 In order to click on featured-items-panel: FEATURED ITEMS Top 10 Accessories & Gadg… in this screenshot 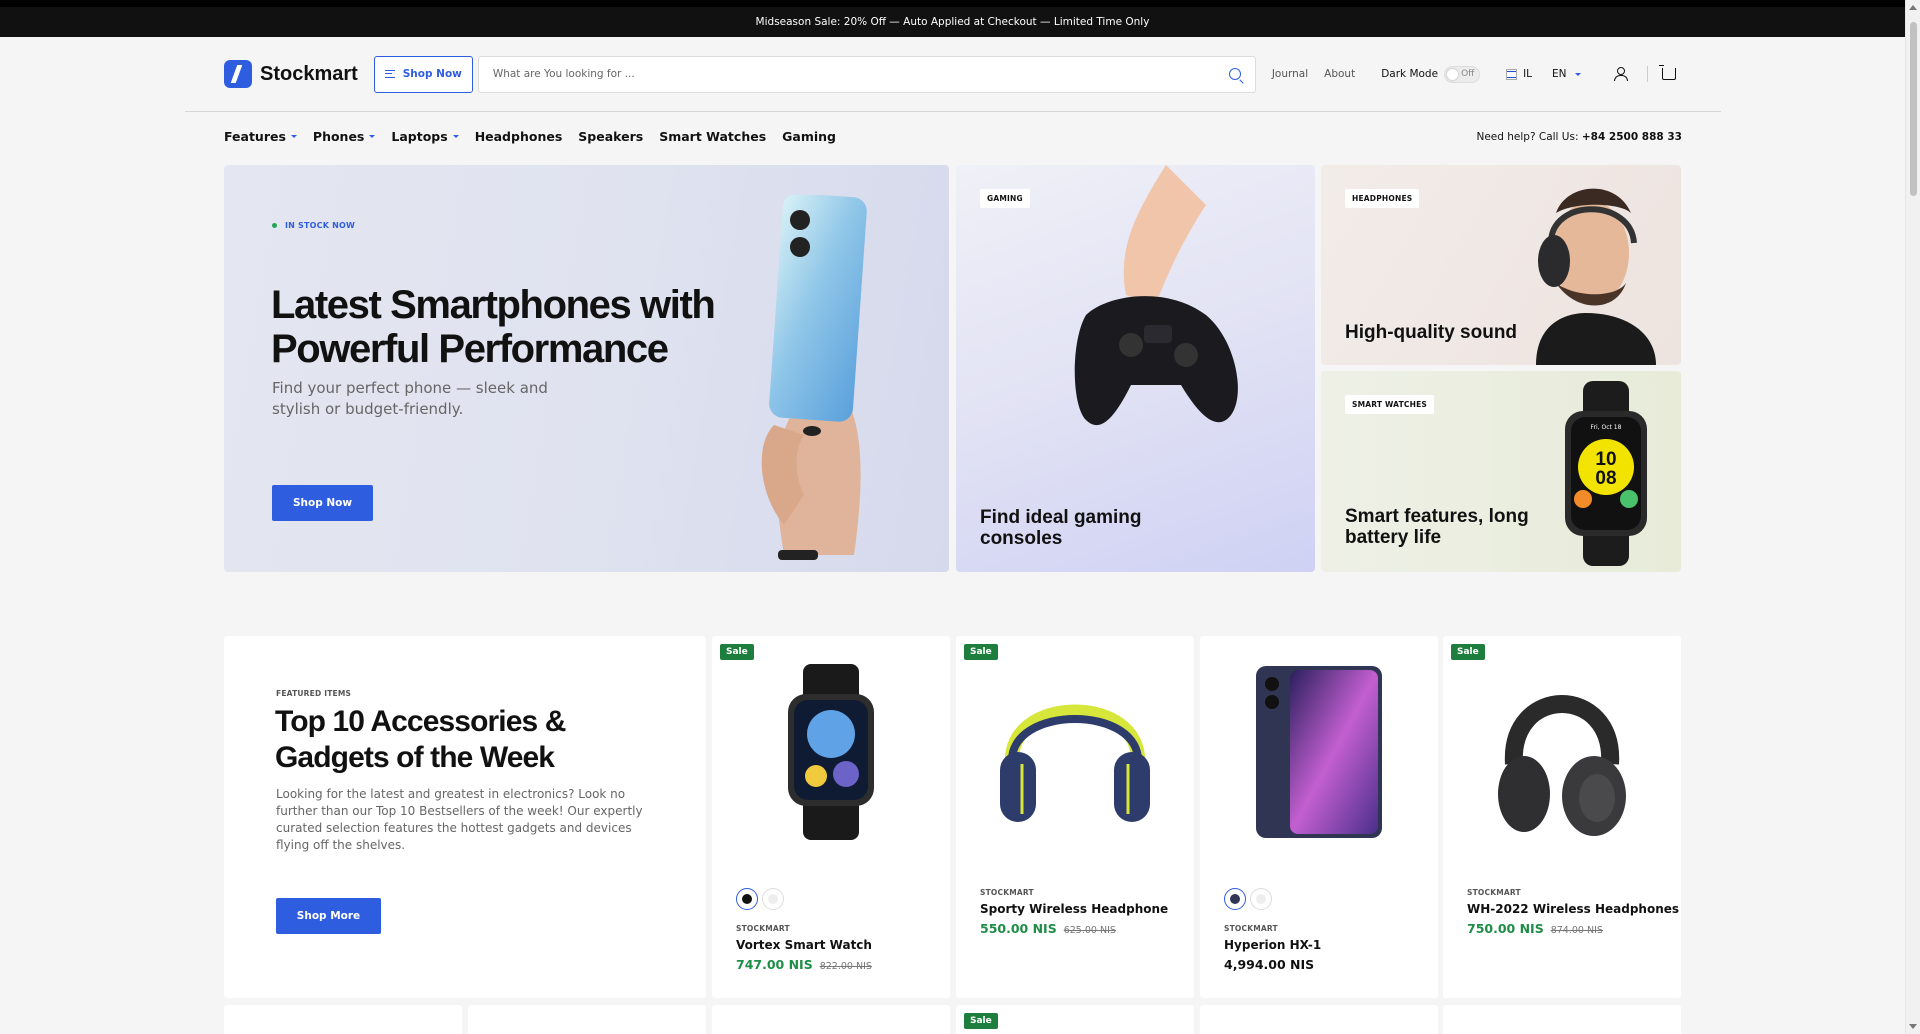, I will do `click(465, 817)`.